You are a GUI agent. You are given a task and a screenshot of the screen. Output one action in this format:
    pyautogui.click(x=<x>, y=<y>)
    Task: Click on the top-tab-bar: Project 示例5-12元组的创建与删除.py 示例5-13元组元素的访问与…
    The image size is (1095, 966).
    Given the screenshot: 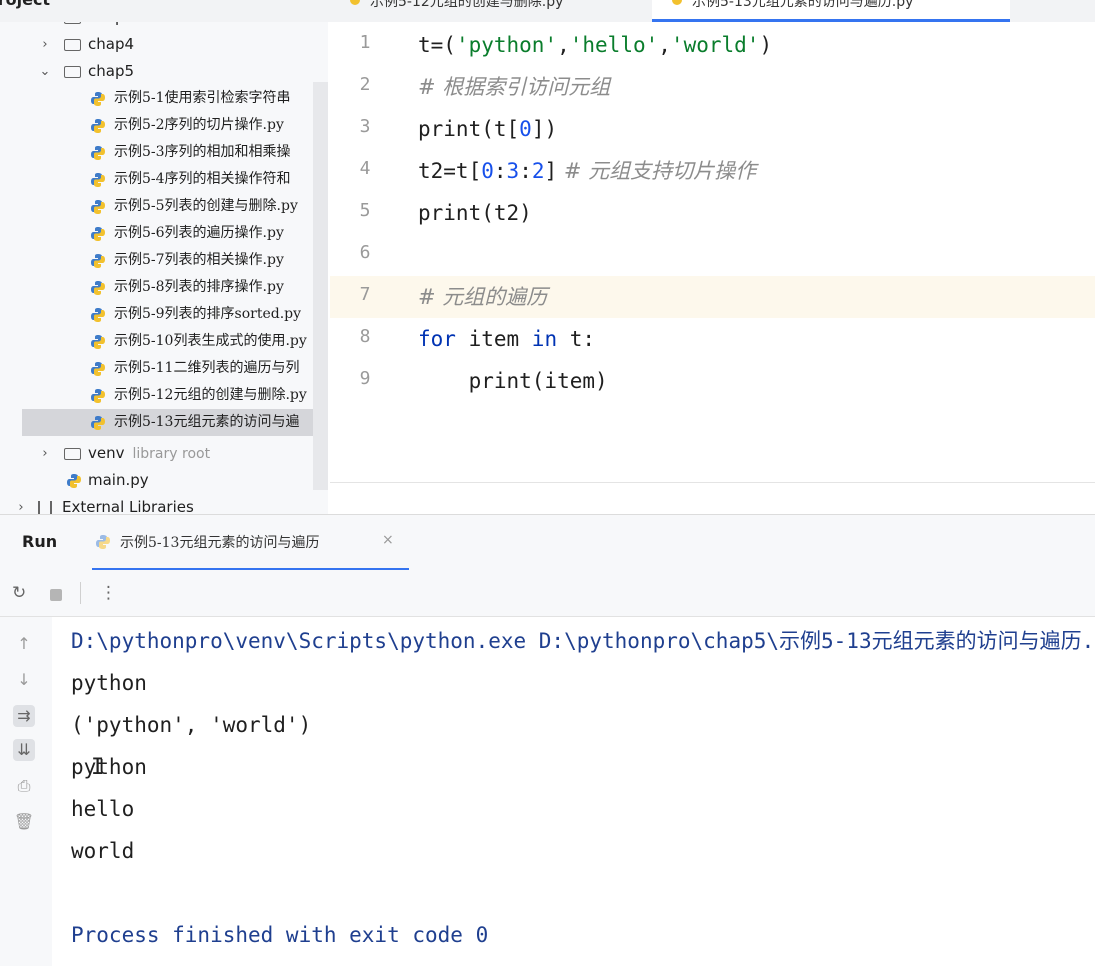 What is the action you would take?
    pyautogui.click(x=547, y=11)
    